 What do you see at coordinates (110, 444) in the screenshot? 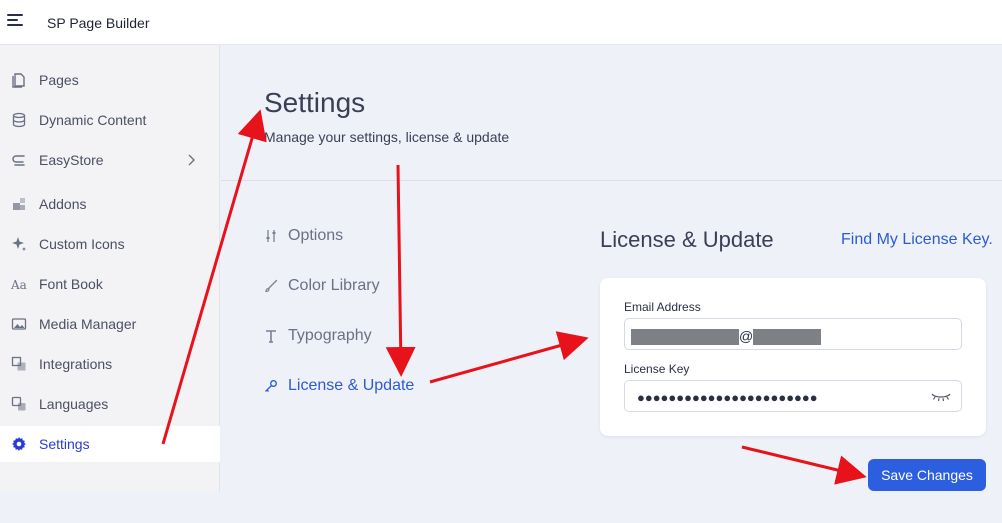
I see `sidebar-item-settings: Settings` at bounding box center [110, 444].